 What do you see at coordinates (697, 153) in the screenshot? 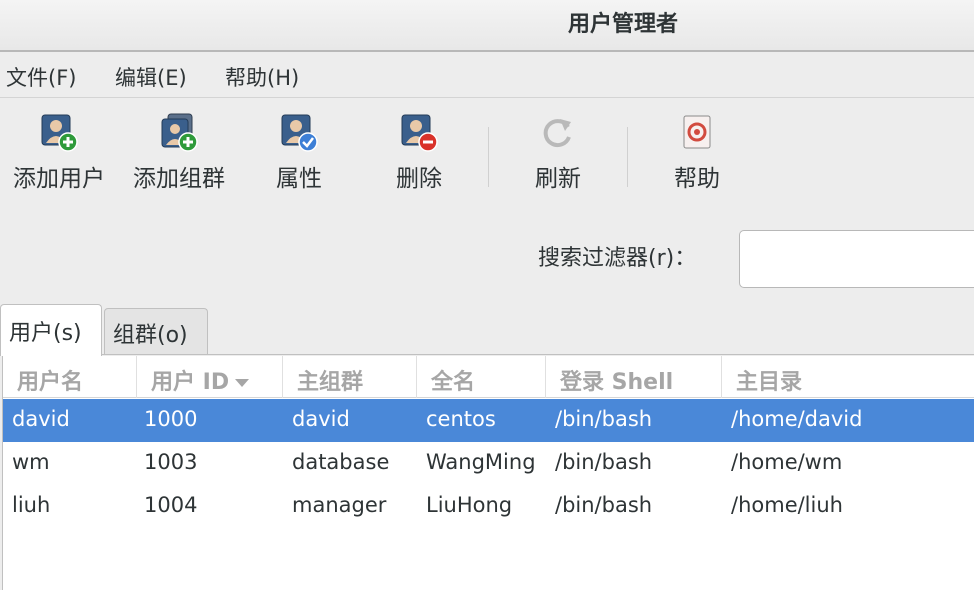
I see `help-button: 帮助` at bounding box center [697, 153].